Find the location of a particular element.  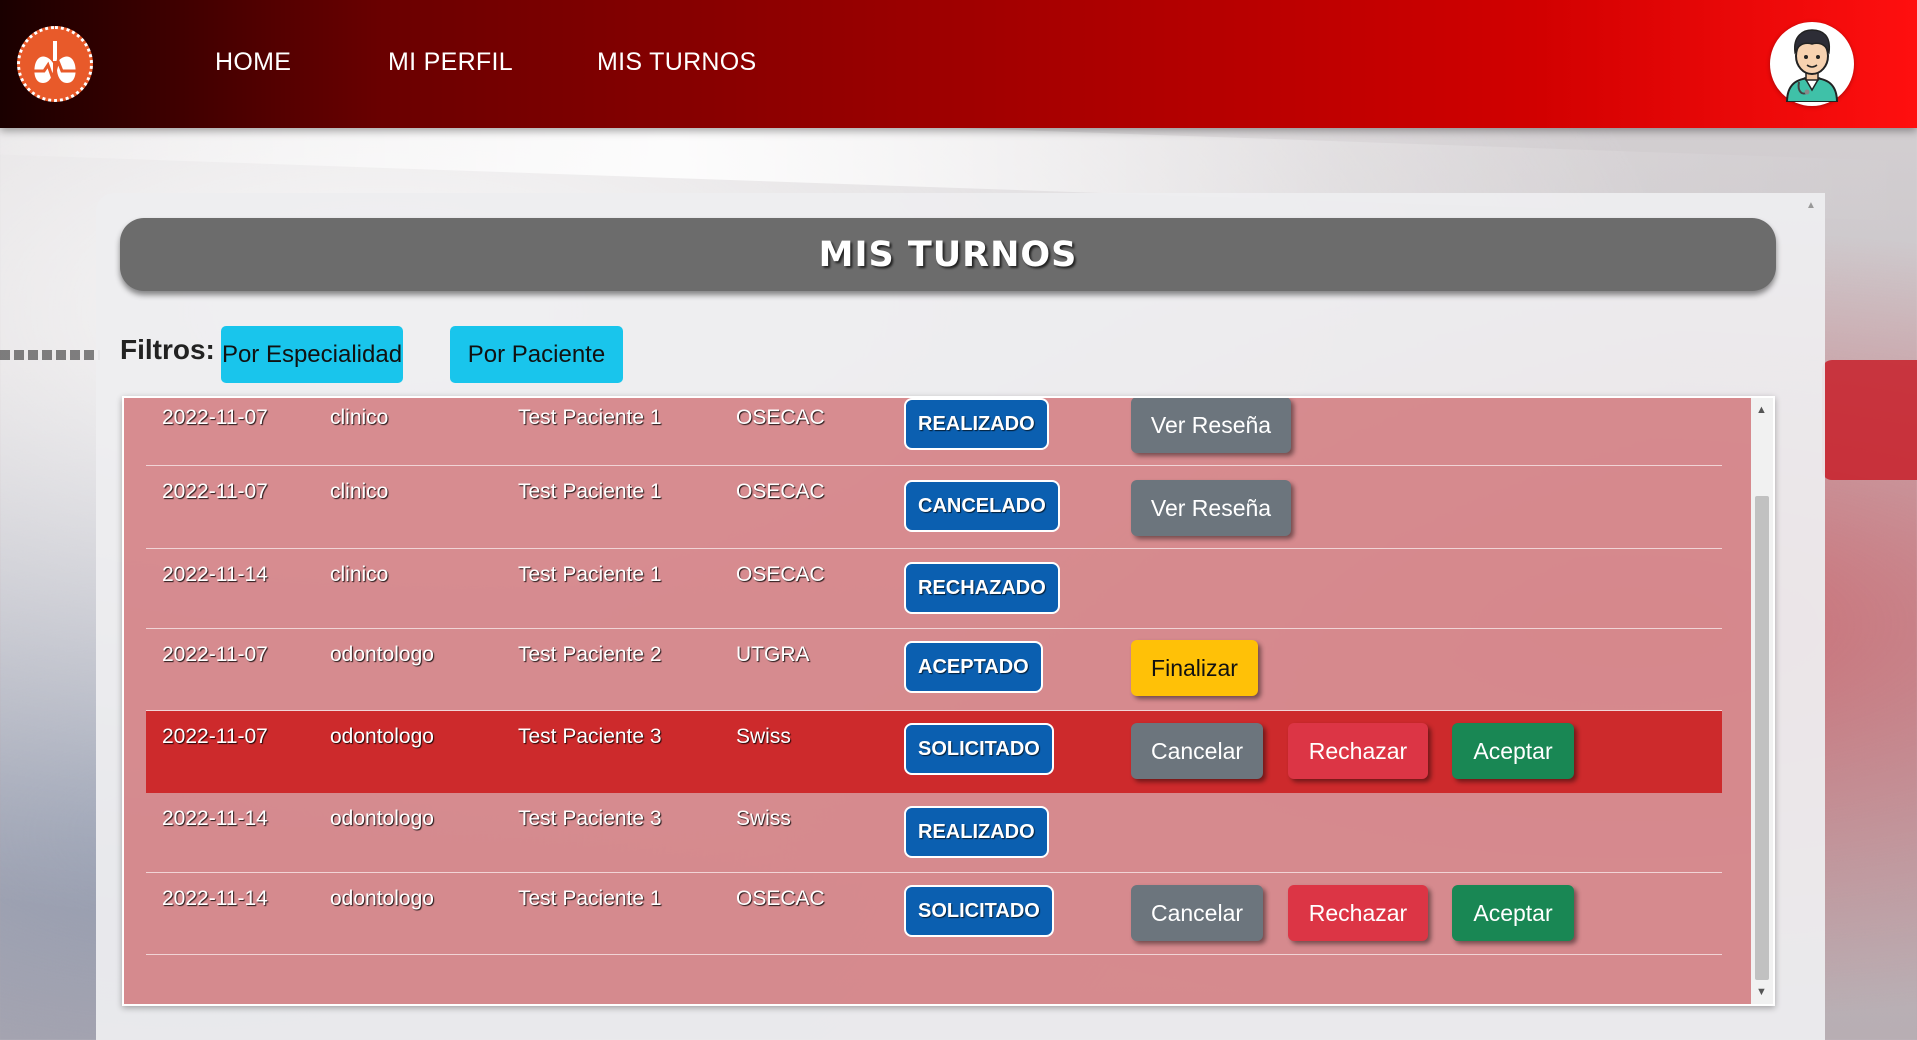

page-title: MIS TURNOS is located at coordinates (948, 254).